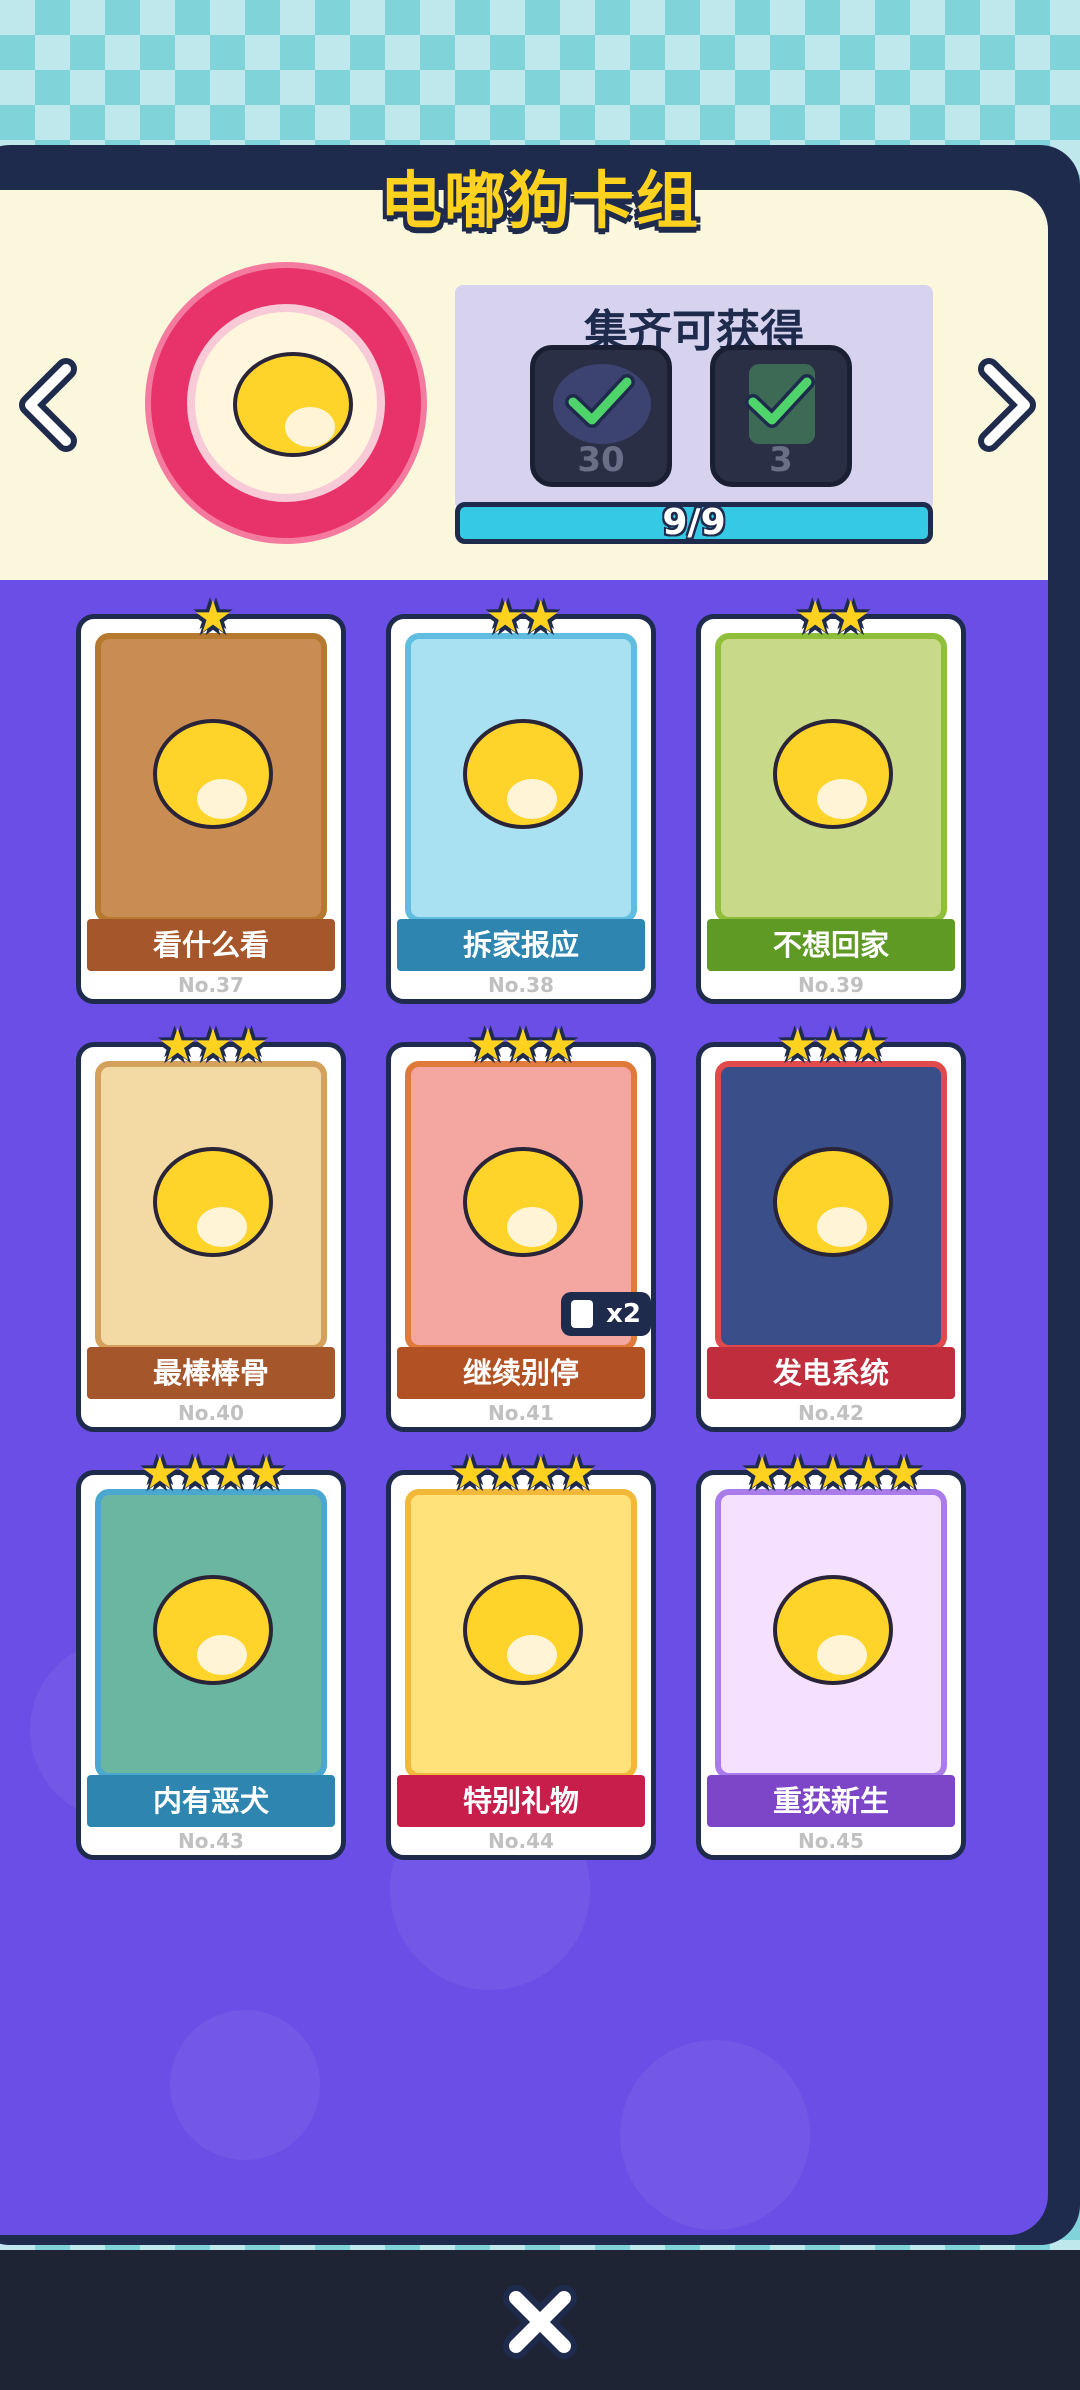  Describe the element at coordinates (521, 985) in the screenshot. I see `card-number: No.38` at that location.